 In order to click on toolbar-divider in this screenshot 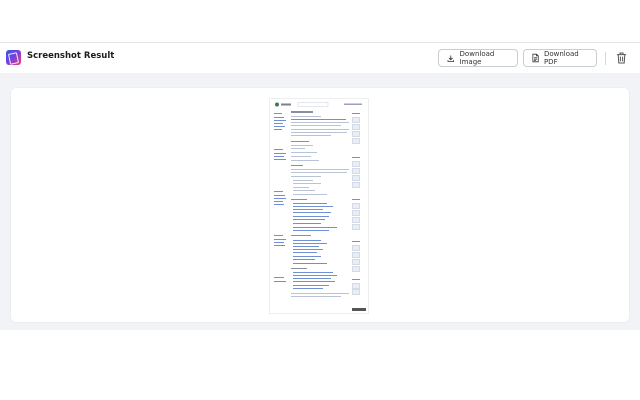, I will do `click(605, 58)`.